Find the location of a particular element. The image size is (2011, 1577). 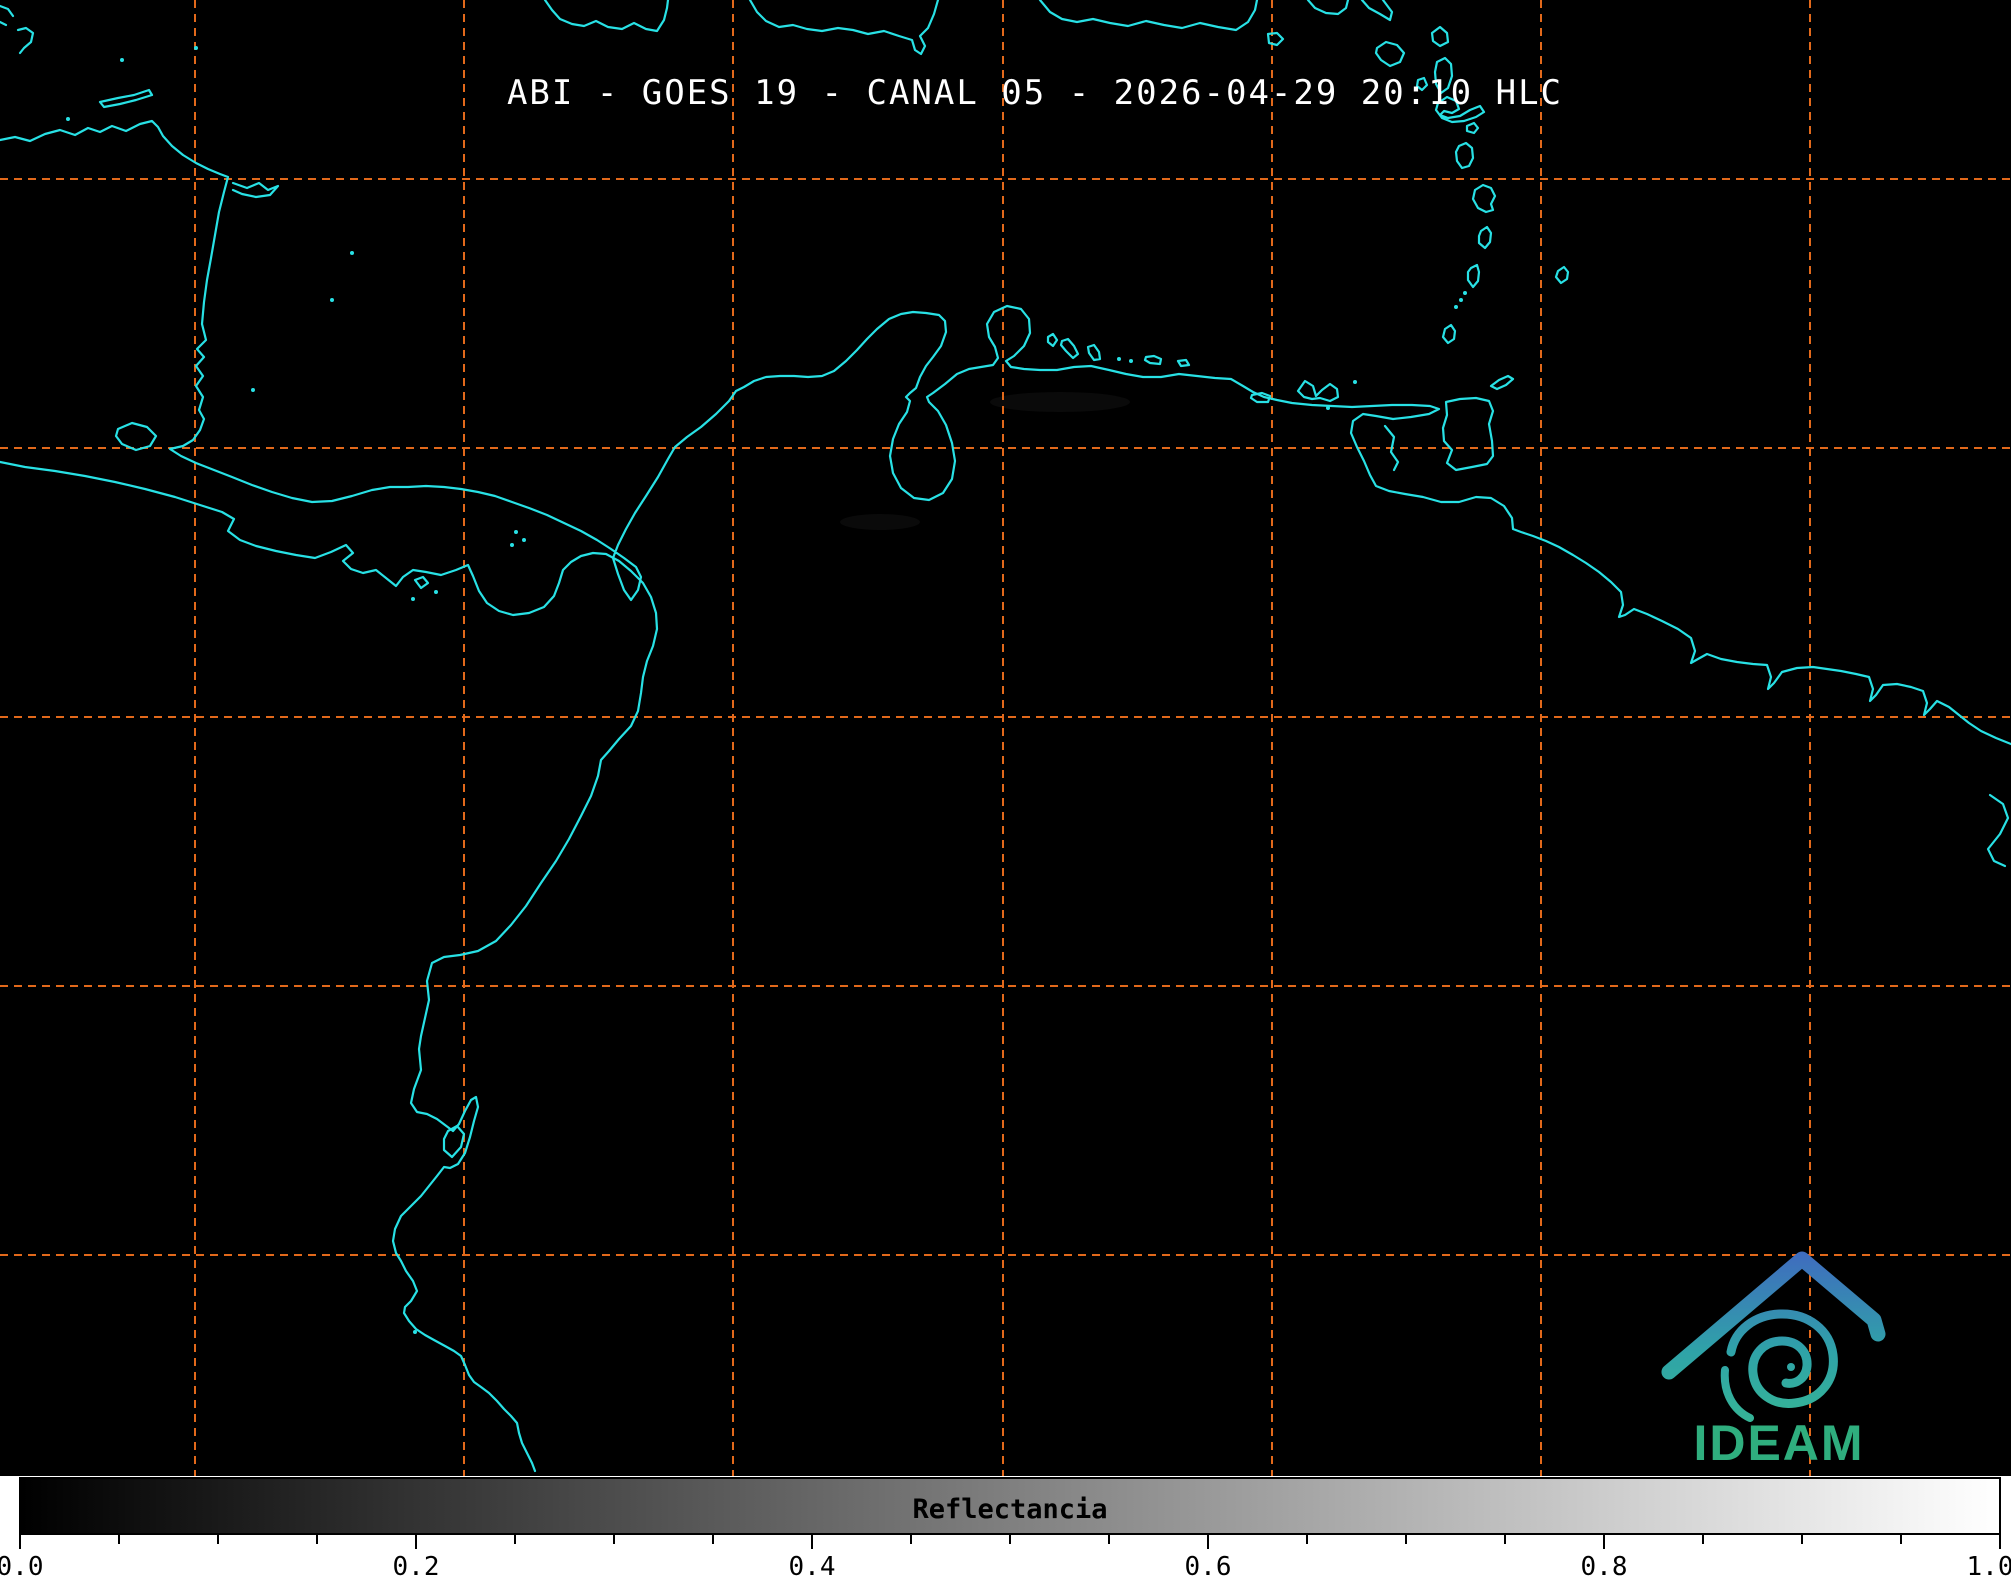

colorbar-tick-0.8: 0.8 is located at coordinates (1604, 1564).